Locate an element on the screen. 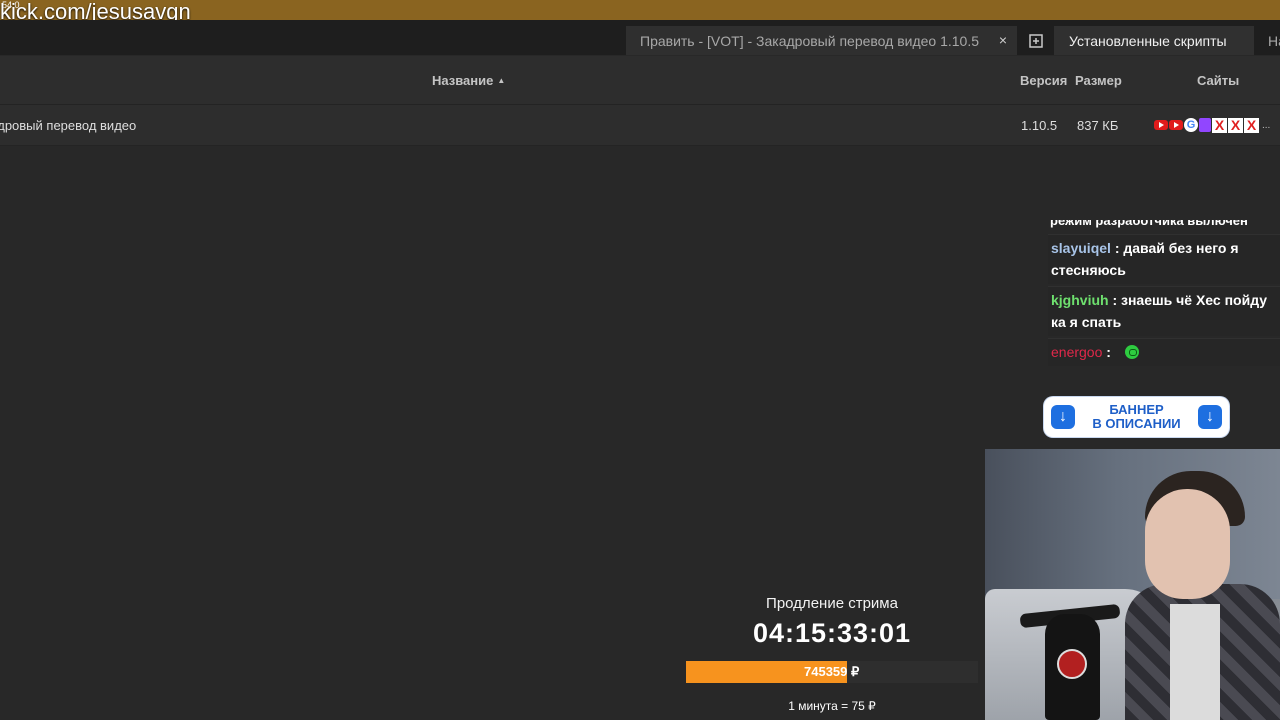 The height and width of the screenshot is (720, 1280). script-version: 1.10.5 is located at coordinates (1039, 125).